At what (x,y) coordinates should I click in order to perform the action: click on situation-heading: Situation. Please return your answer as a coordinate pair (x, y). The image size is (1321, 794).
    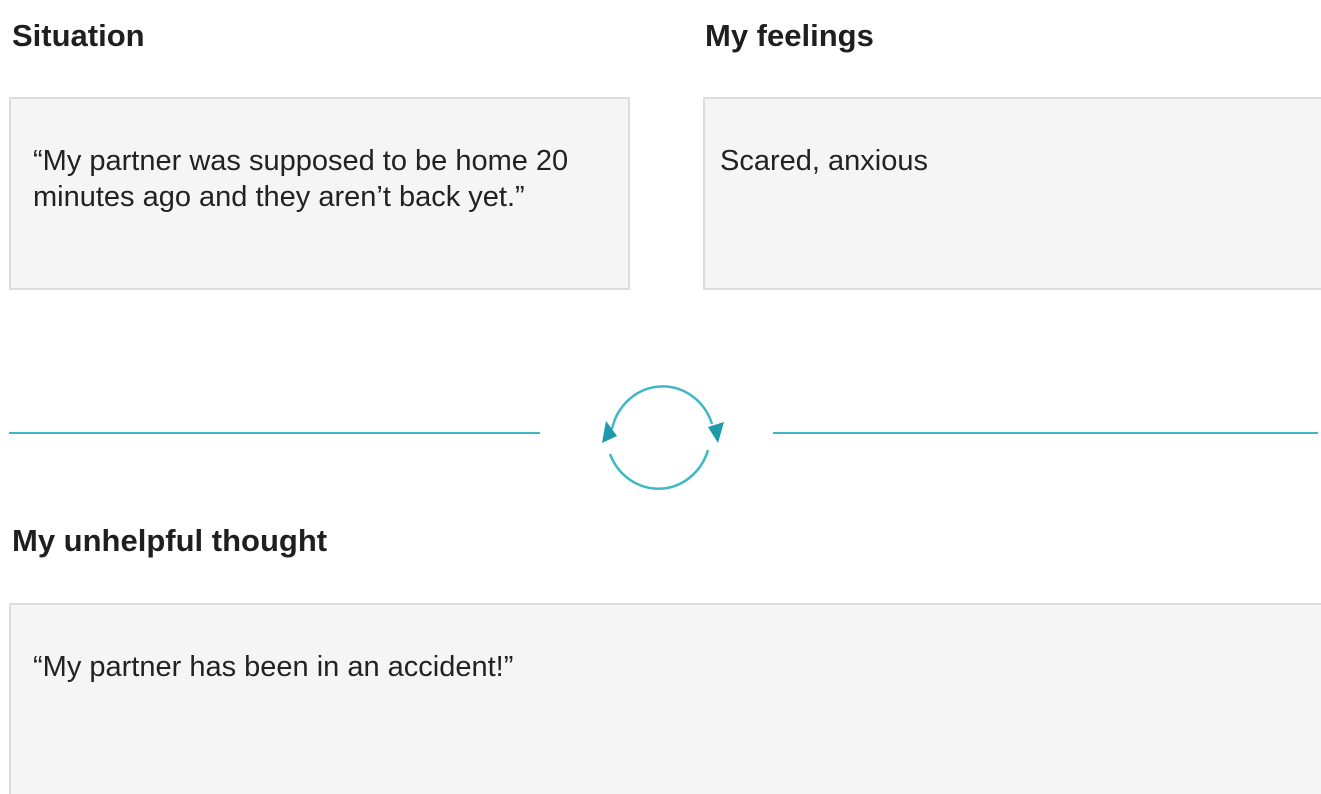
    Looking at the image, I should click on (78, 35).